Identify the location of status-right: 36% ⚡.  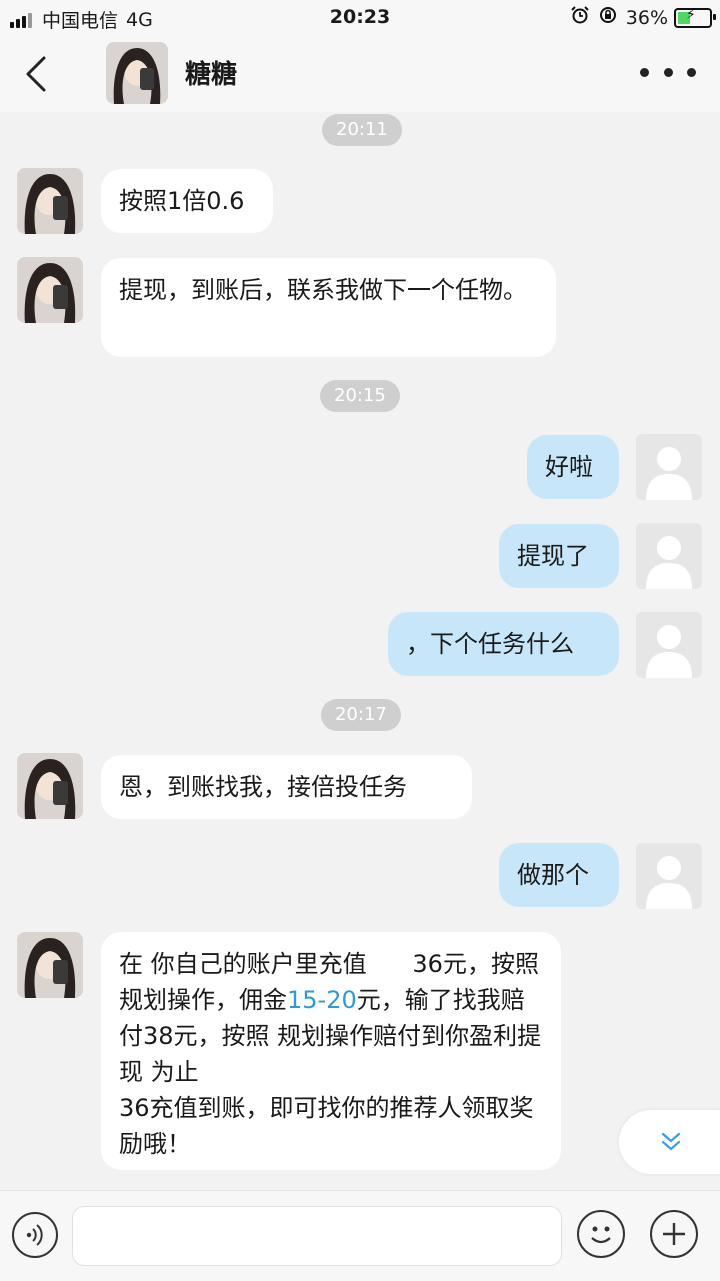
(643, 17).